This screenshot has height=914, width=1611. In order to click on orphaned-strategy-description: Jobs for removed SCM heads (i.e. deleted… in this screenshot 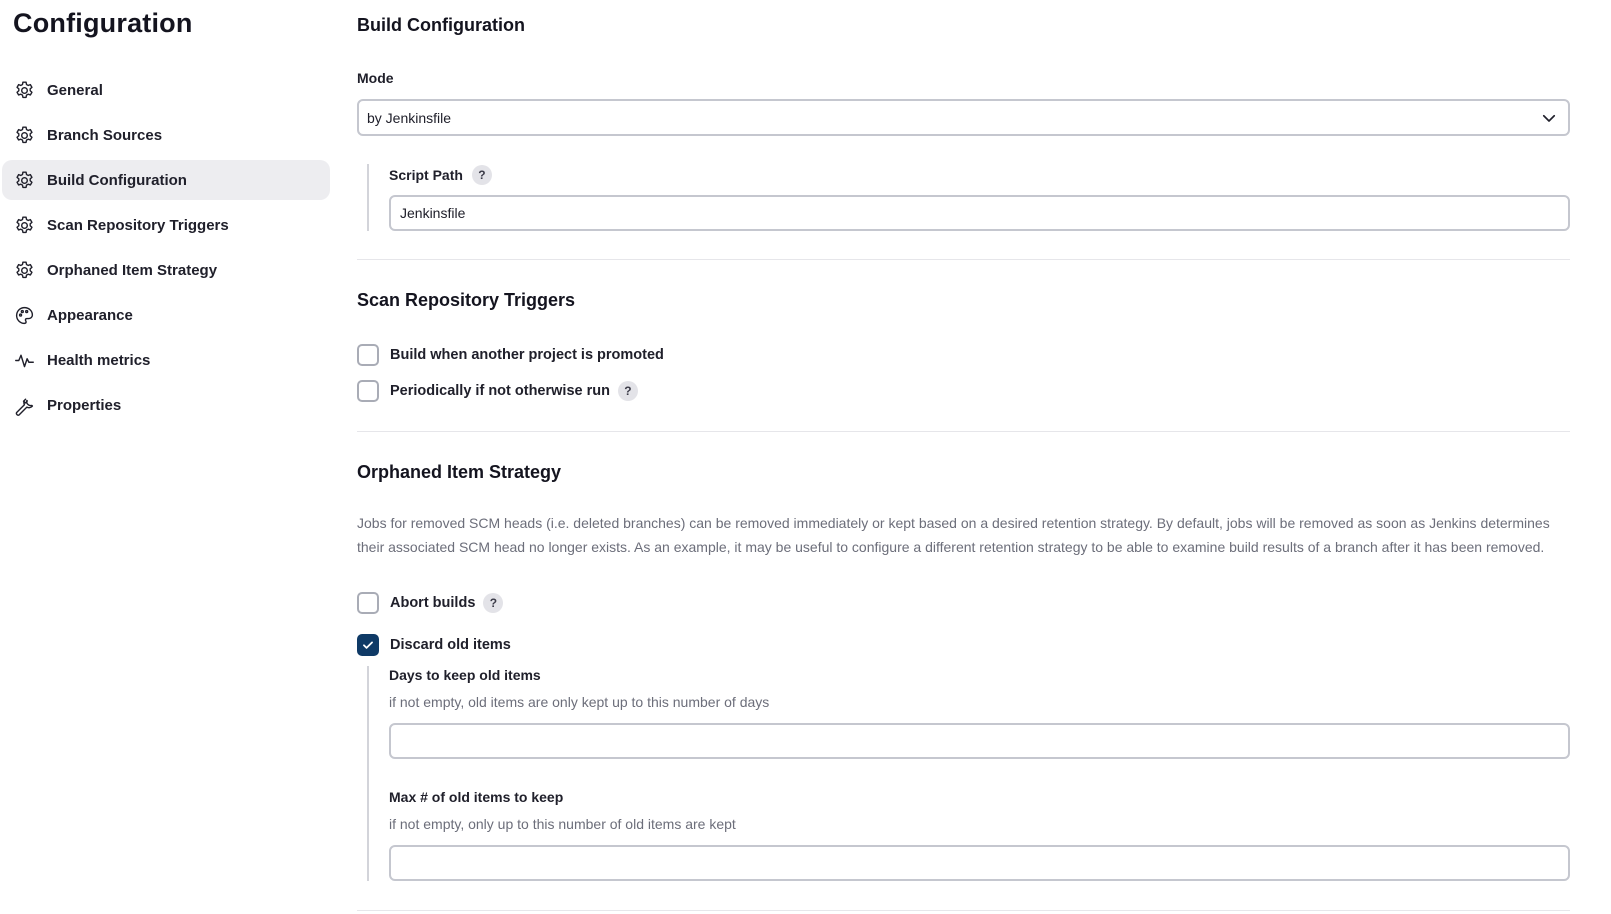, I will do `click(953, 535)`.